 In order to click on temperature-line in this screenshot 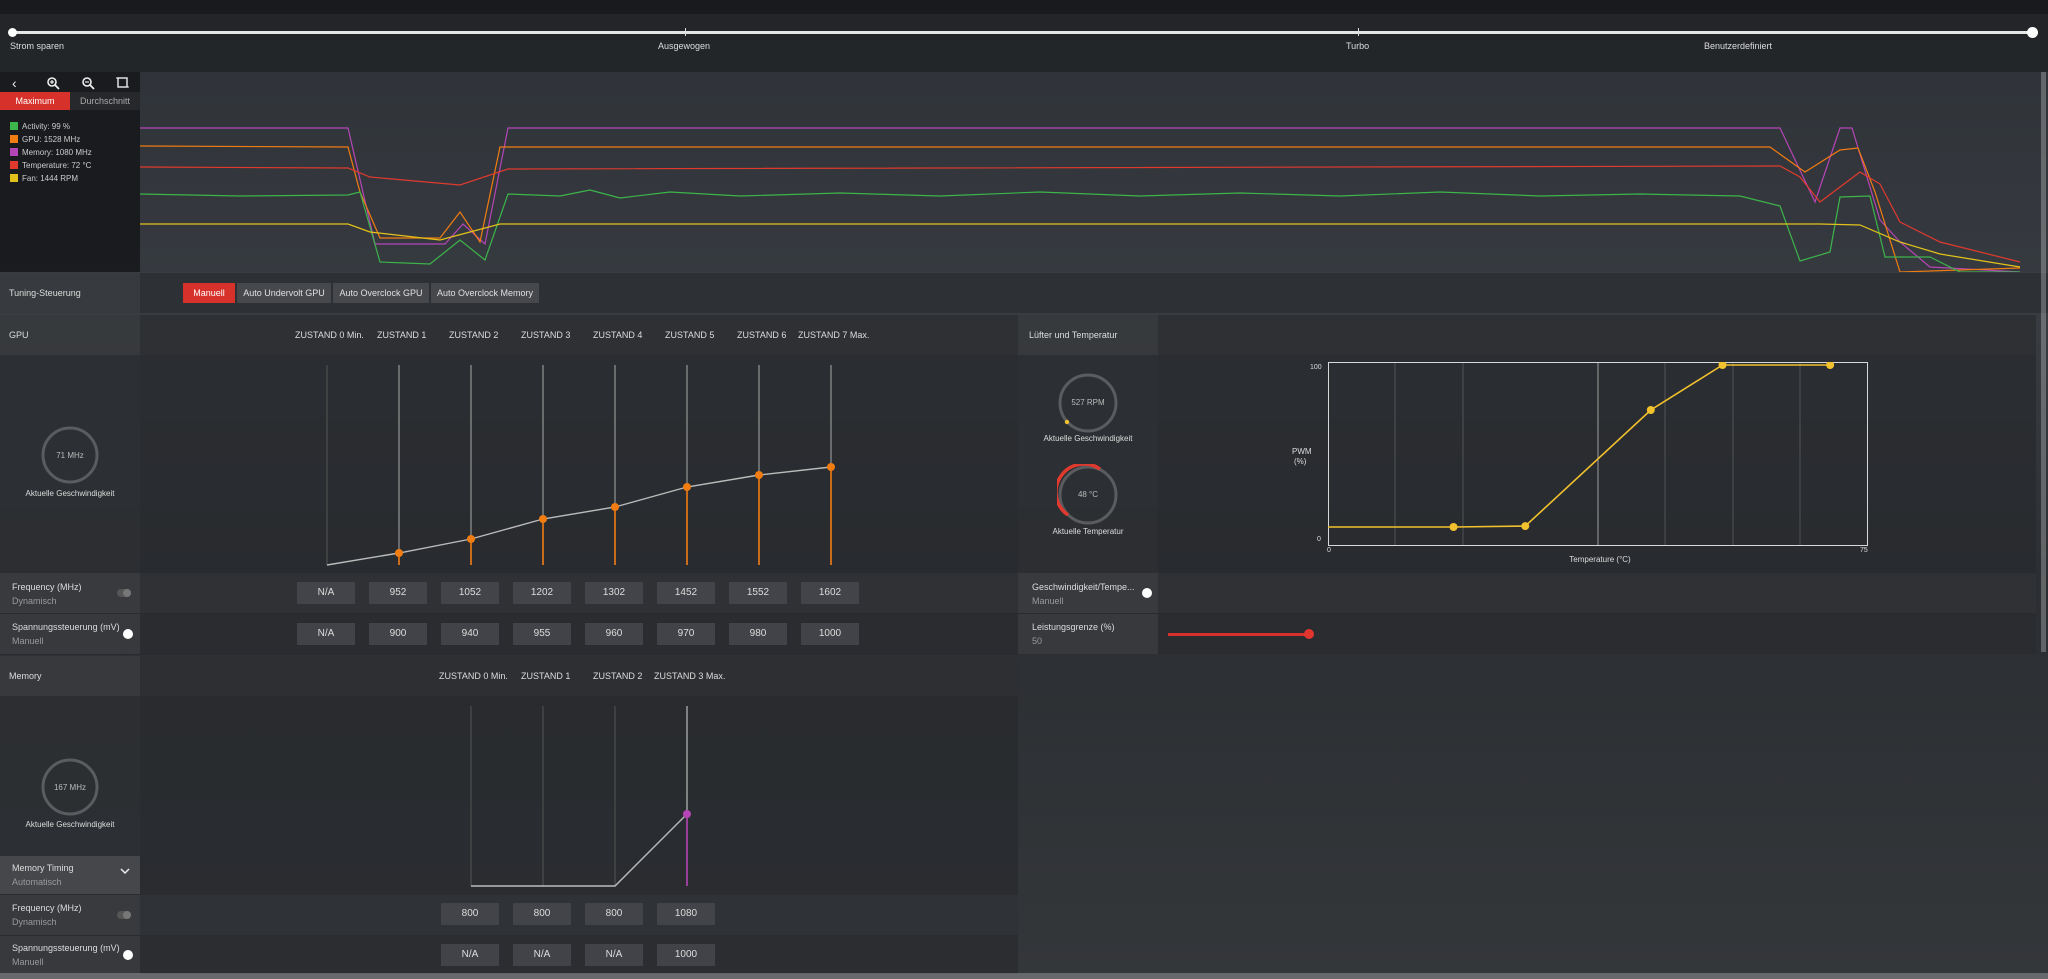, I will do `click(1080, 214)`.